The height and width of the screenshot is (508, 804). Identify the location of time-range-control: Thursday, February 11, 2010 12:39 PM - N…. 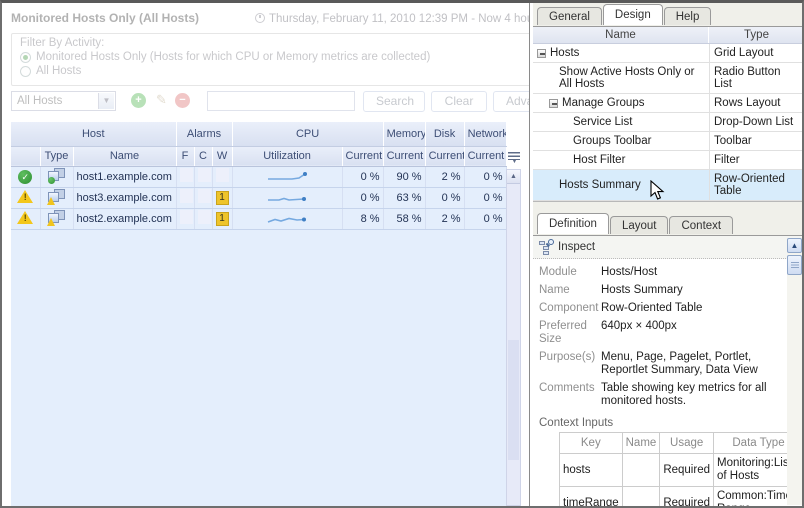
(392, 18).